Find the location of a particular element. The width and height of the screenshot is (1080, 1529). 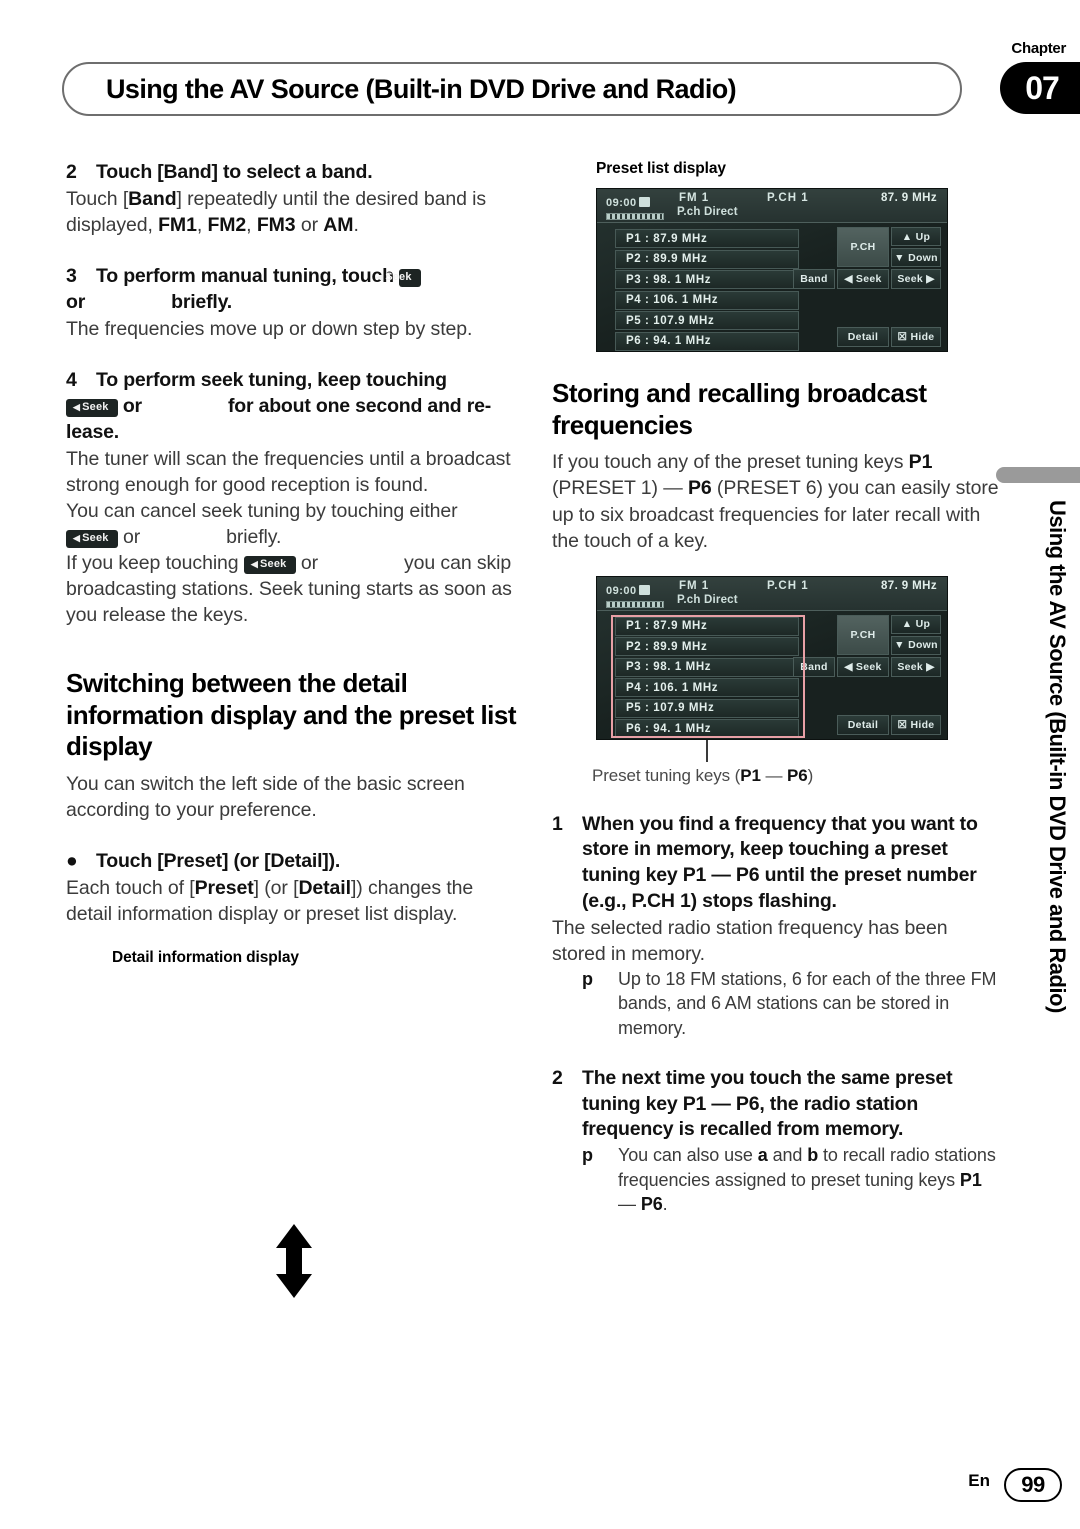

bullet-body-a: Each touch of [ is located at coordinates (130, 887).